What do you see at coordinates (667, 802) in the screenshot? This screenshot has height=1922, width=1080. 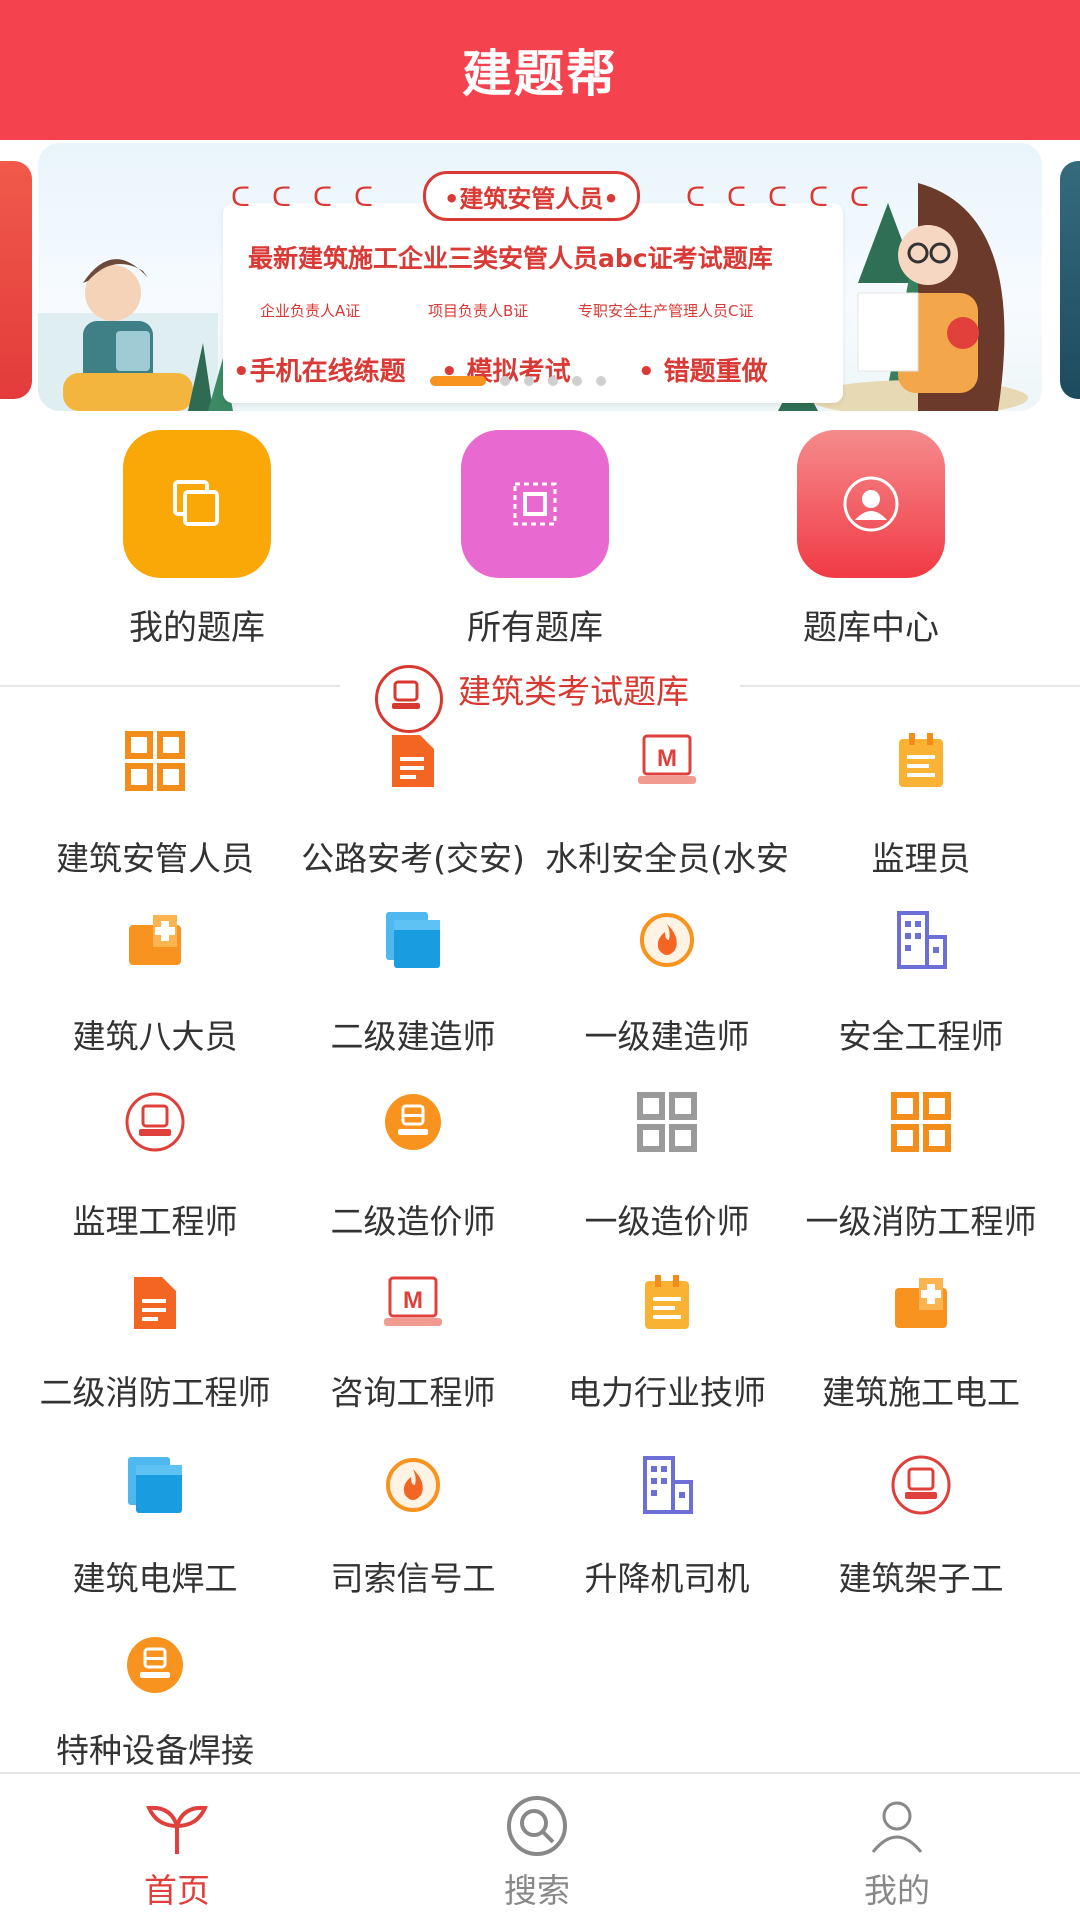 I see `exam-item: M 水利安全员(水安` at bounding box center [667, 802].